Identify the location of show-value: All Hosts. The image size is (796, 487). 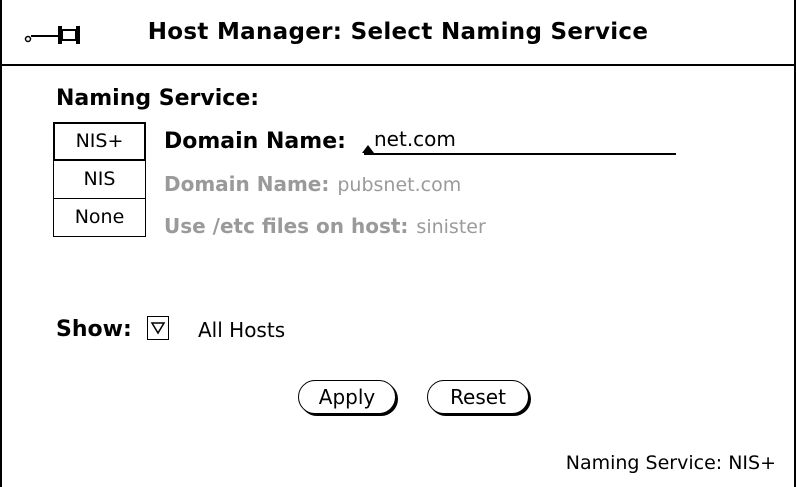
(242, 330).